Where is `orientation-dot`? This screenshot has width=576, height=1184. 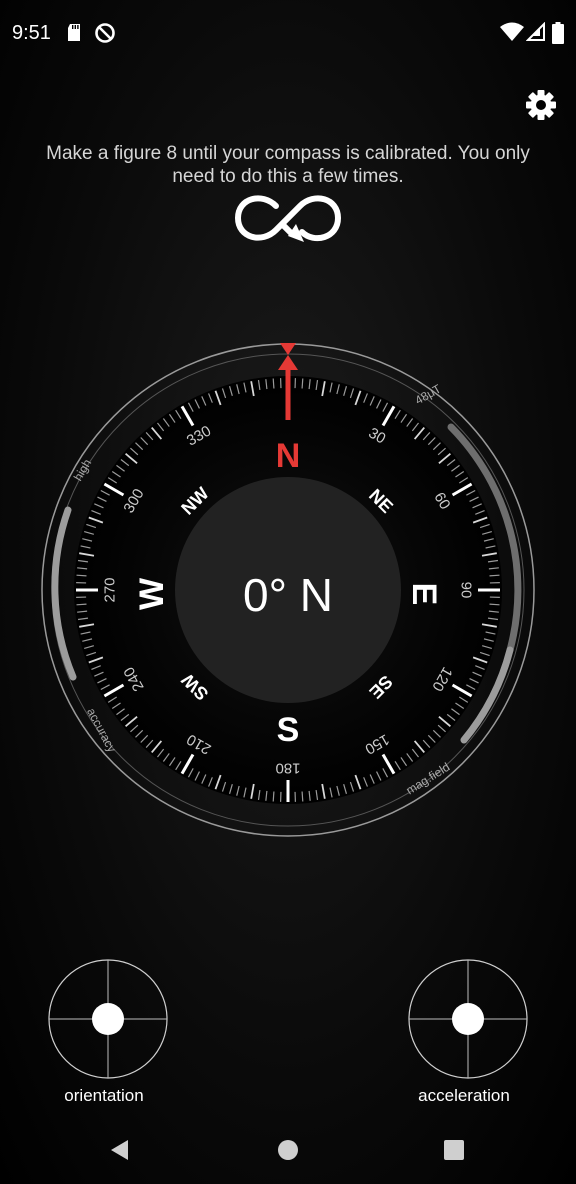
orientation-dot is located at coordinates (108, 1019).